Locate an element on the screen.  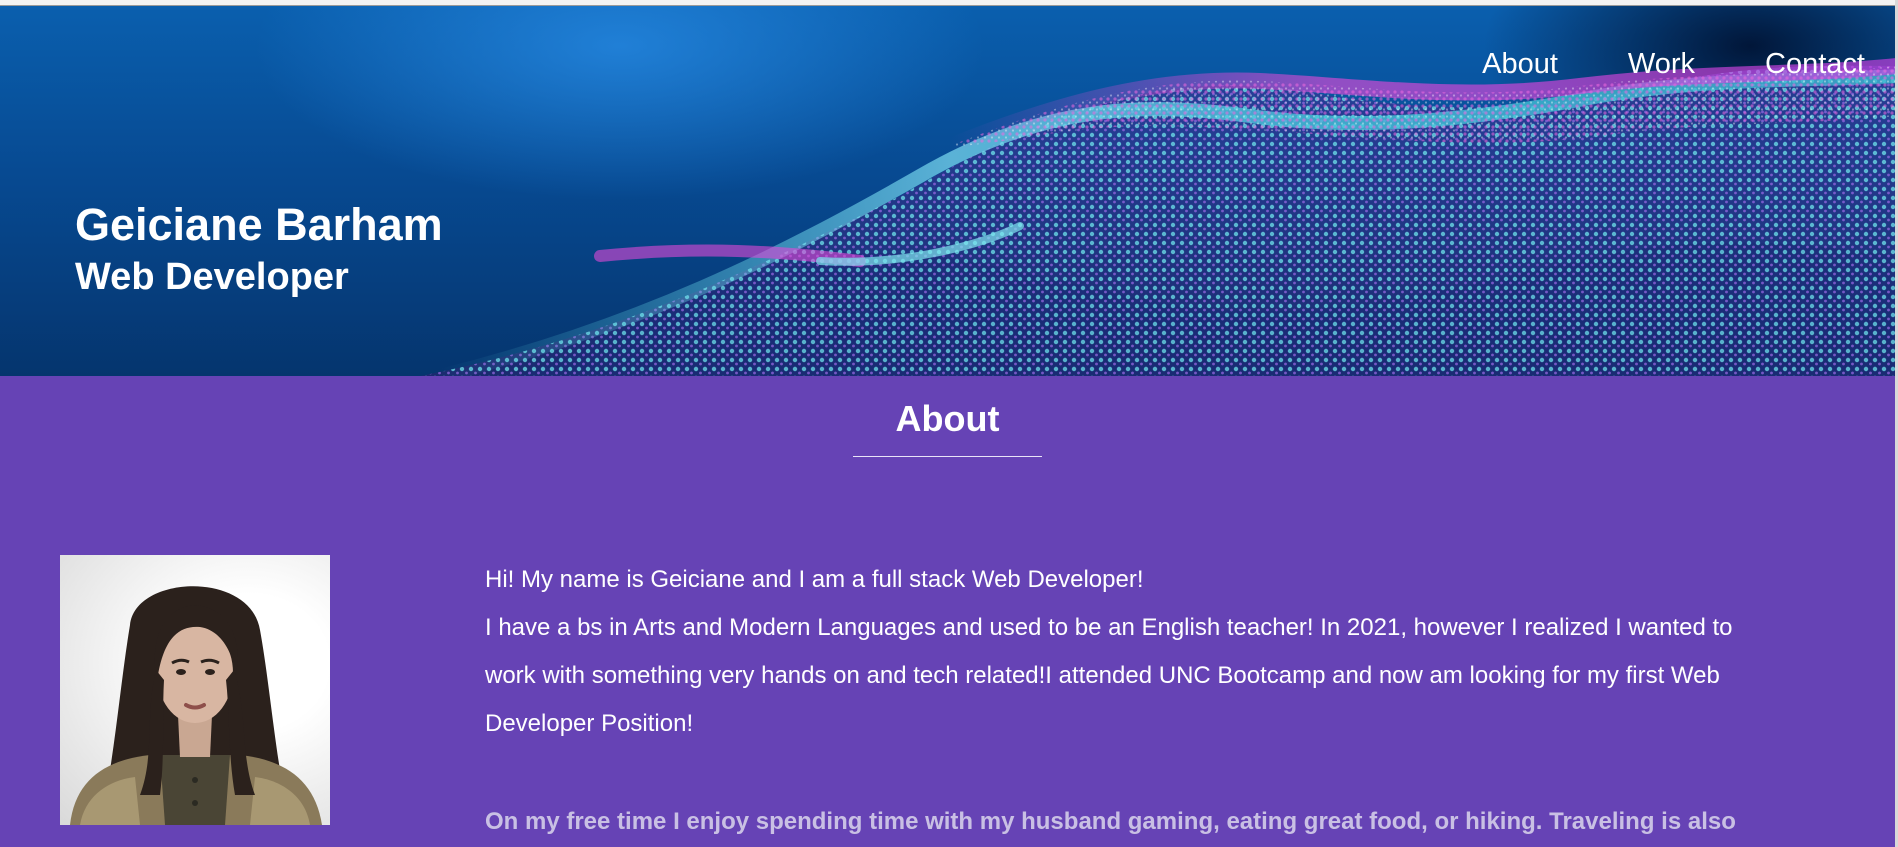
nav-link-work: Work is located at coordinates (1661, 64).